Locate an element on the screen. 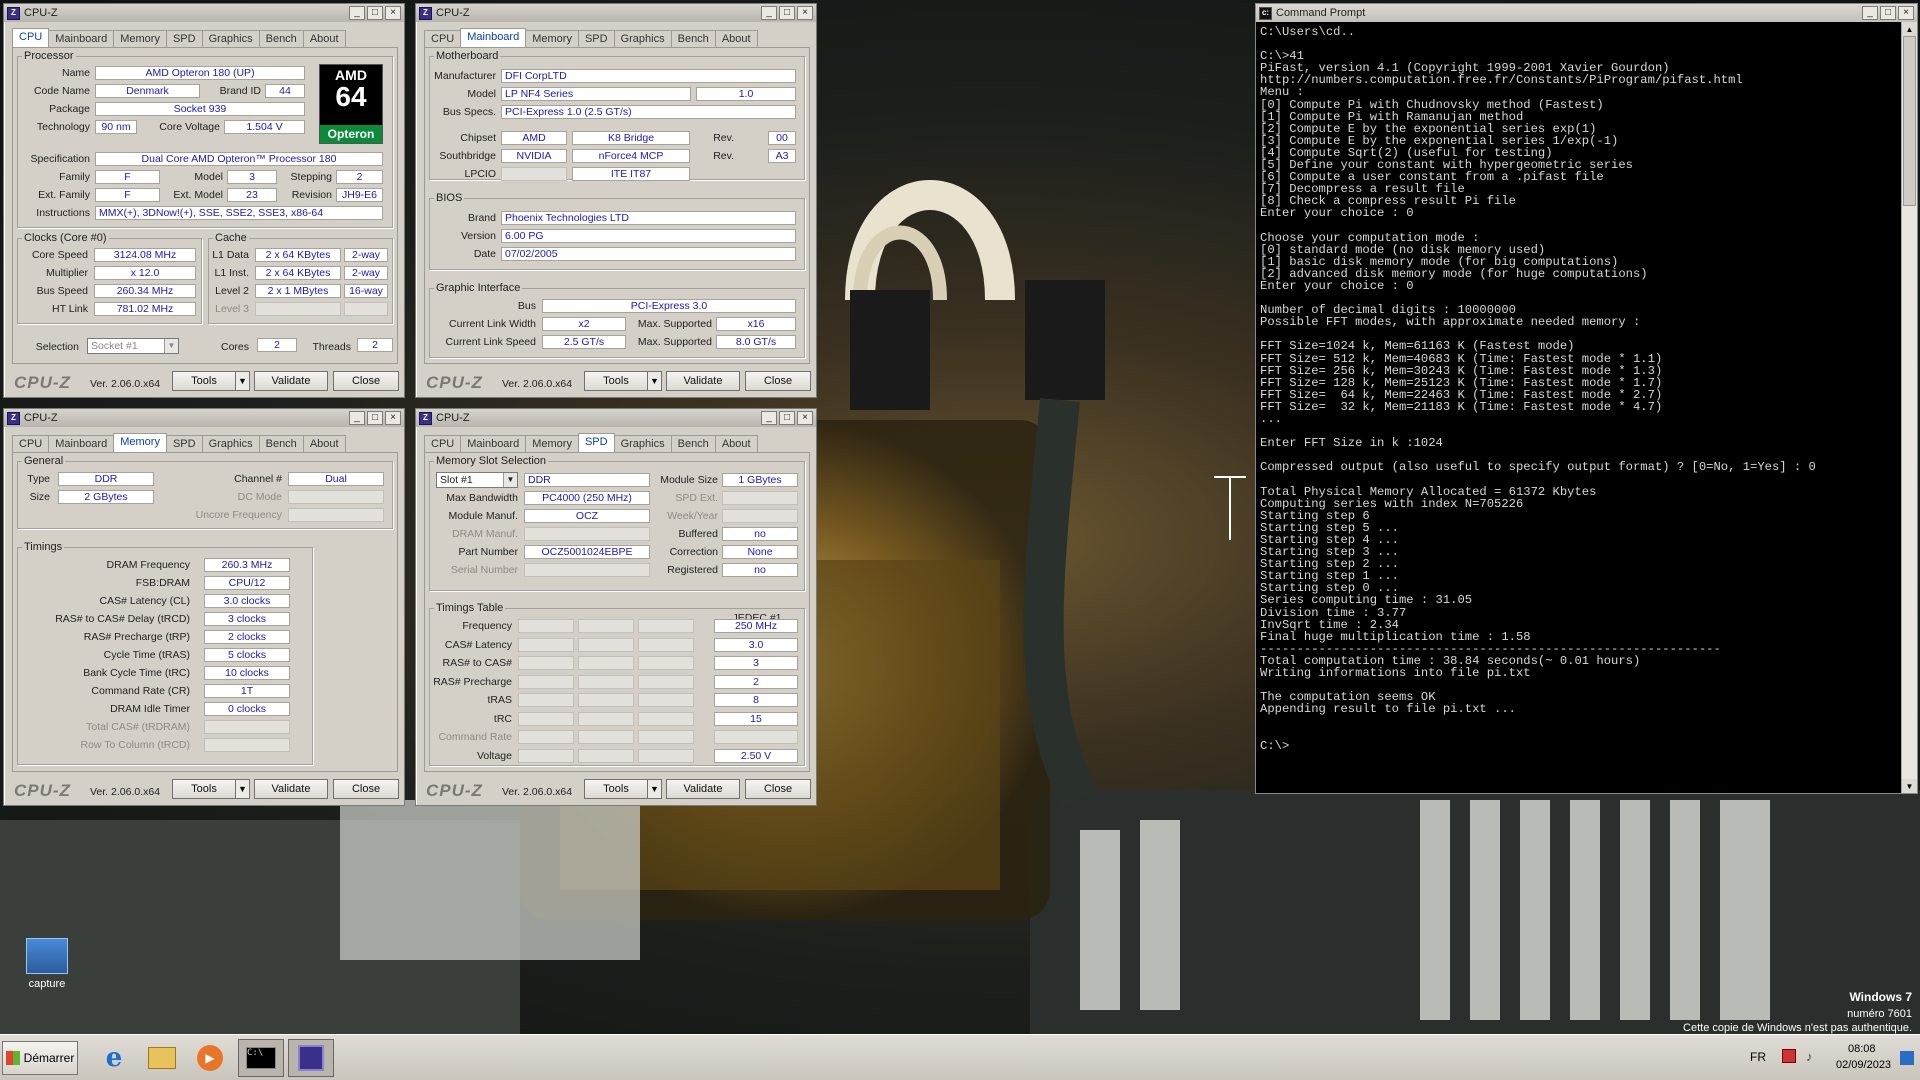 The image size is (1920, 1080). taskbar-ie-icon: e is located at coordinates (114, 1058).